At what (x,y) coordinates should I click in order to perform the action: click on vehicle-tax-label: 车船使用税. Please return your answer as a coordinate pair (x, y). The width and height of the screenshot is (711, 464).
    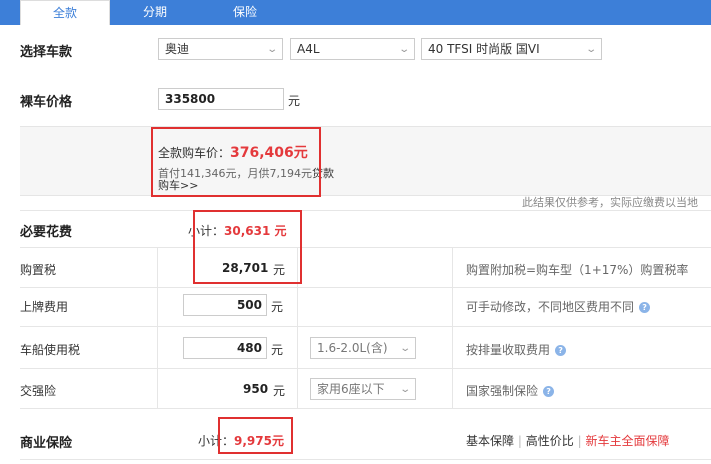
    Looking at the image, I should click on (50, 350).